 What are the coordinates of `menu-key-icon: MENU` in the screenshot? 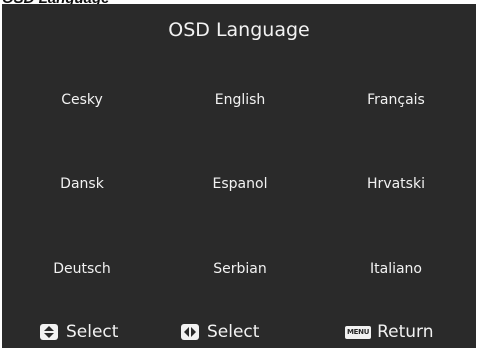 It's located at (358, 332).